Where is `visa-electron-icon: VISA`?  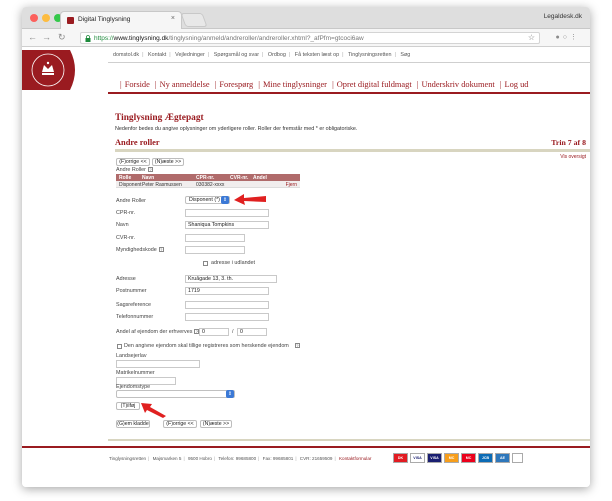
visa-electron-icon: VISA is located at coordinates (434, 458).